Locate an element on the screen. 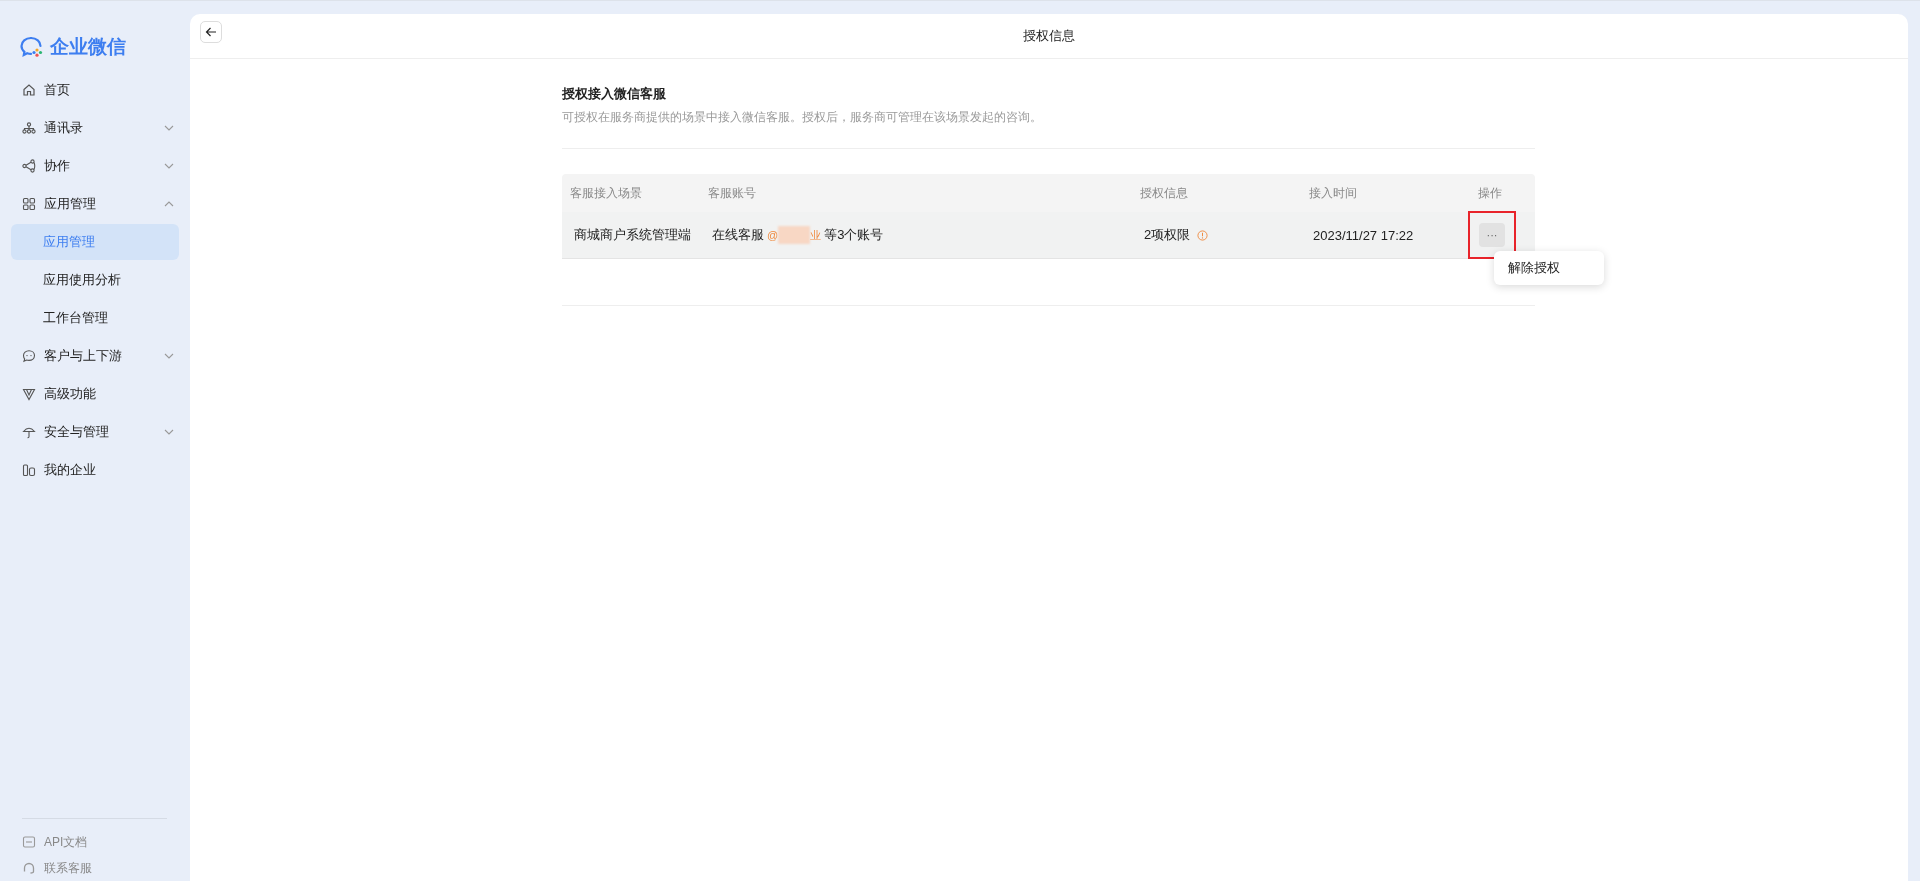 The width and height of the screenshot is (1920, 881). back-arrow-icon is located at coordinates (211, 32).